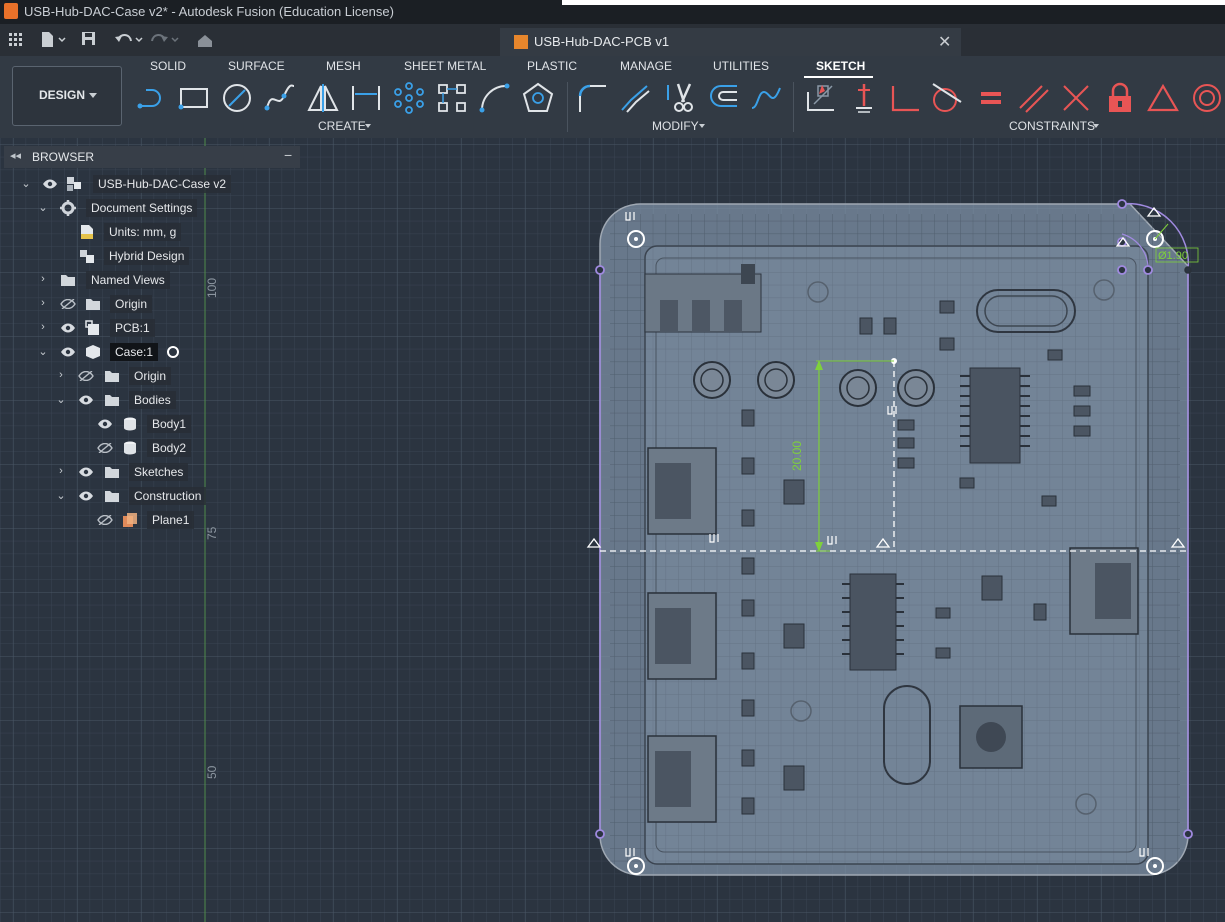 The image size is (1225, 922). Describe the element at coordinates (1076, 98) in the screenshot. I see `coincident-constraint-icon` at that location.